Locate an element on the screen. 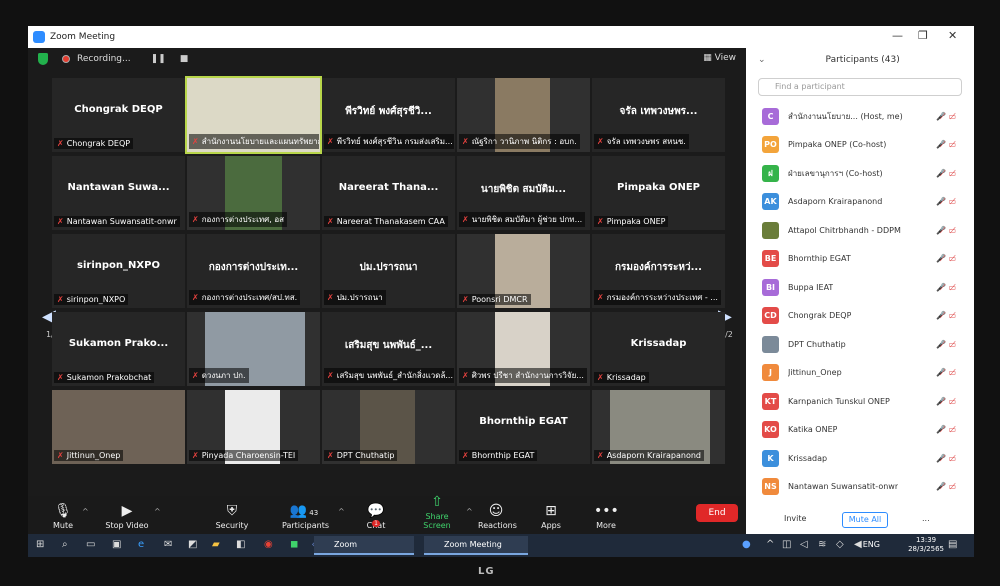  video-tile: Chongrak DEQP ✗ Chongrak DEQP is located at coordinates (118, 115).